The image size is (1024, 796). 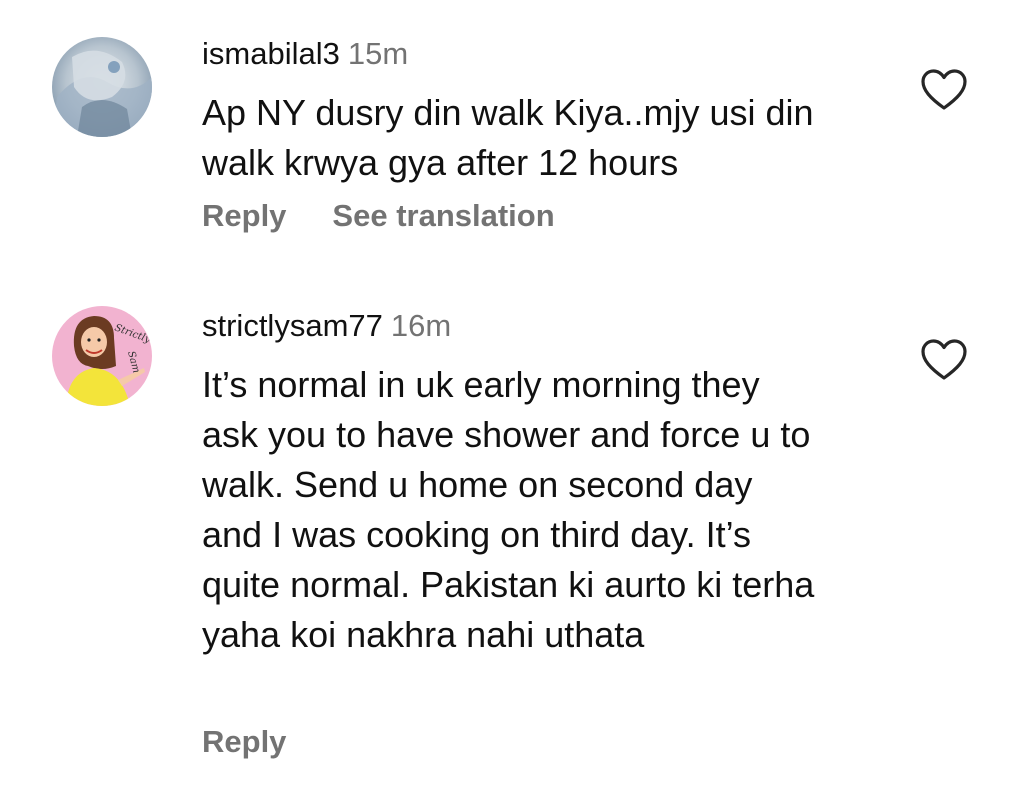 I want to click on username: strictlysam77, so click(x=292, y=325).